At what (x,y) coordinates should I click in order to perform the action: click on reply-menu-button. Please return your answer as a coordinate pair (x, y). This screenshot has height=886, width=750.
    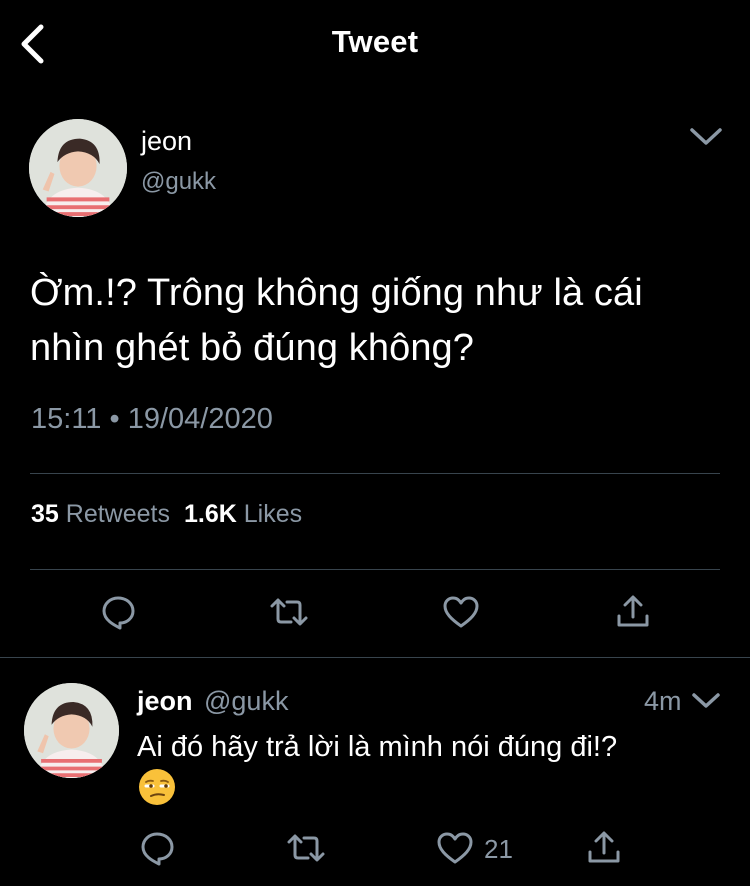
    Looking at the image, I should click on (706, 700).